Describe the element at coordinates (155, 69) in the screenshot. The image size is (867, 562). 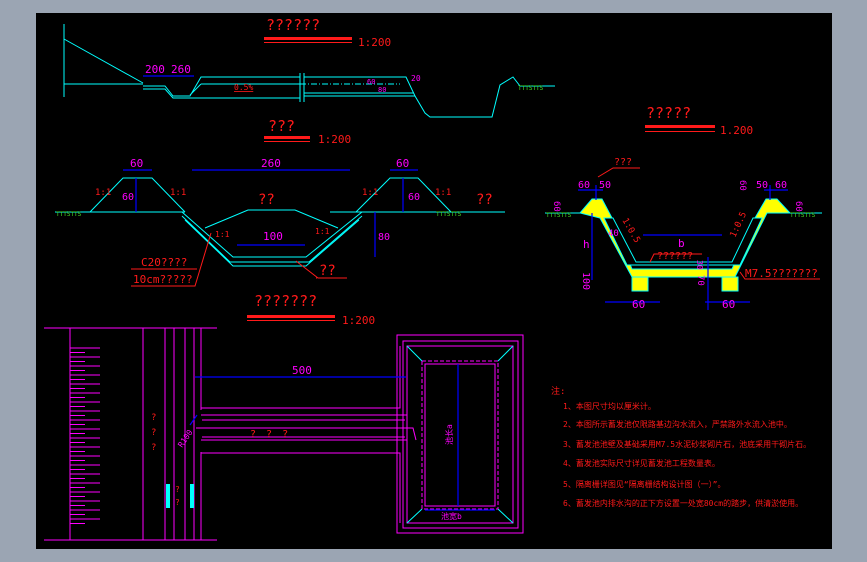
I see `dim-200: 200` at that location.